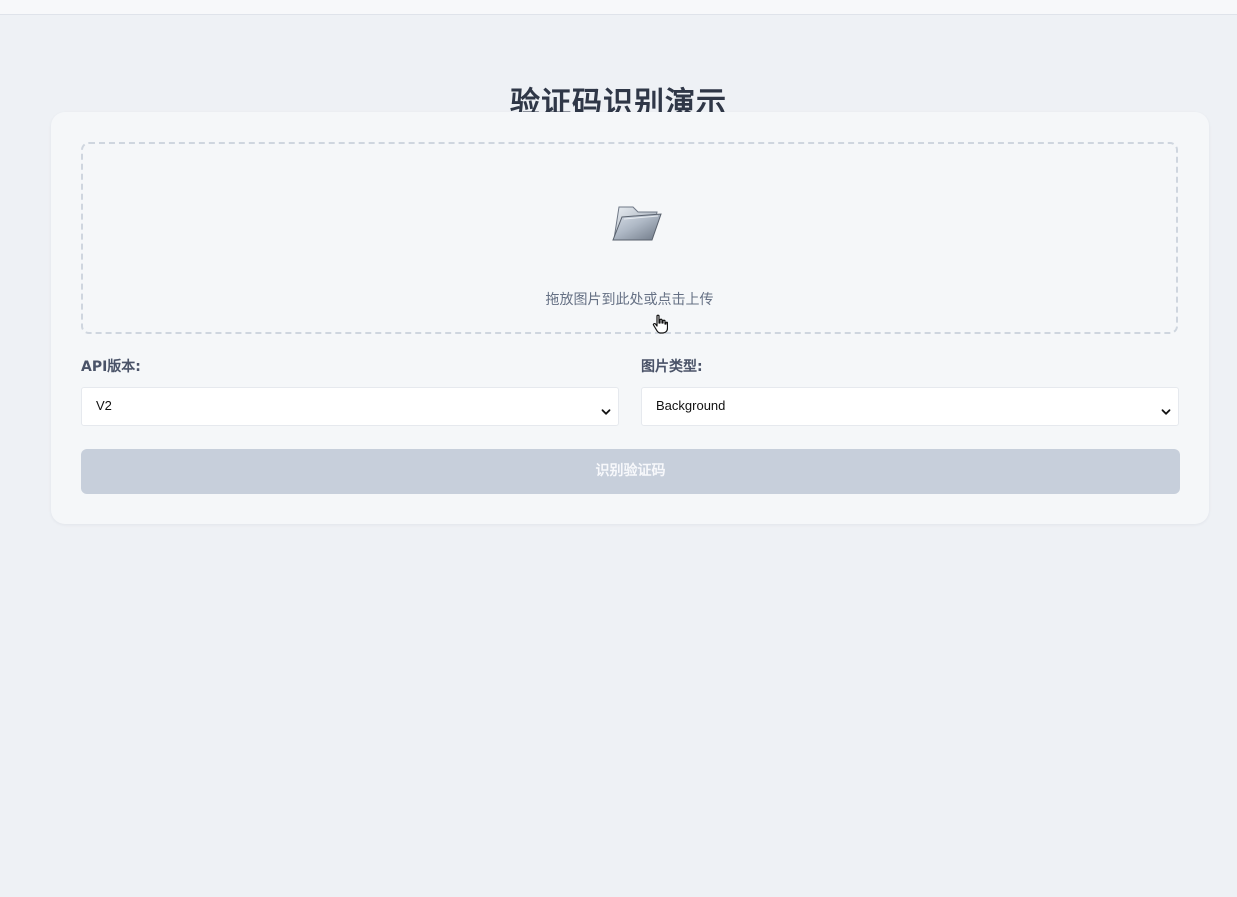 The width and height of the screenshot is (1237, 897). I want to click on api-version-label: API版本:, so click(111, 367).